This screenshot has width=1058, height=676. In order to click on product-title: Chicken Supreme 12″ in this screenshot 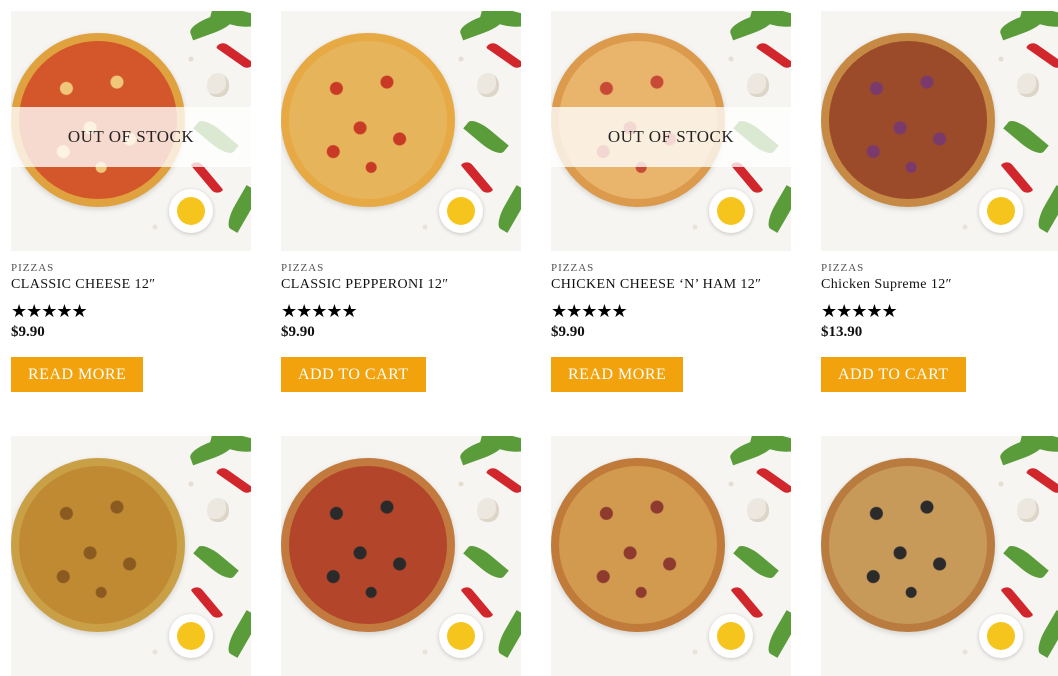, I will do `click(939, 285)`.